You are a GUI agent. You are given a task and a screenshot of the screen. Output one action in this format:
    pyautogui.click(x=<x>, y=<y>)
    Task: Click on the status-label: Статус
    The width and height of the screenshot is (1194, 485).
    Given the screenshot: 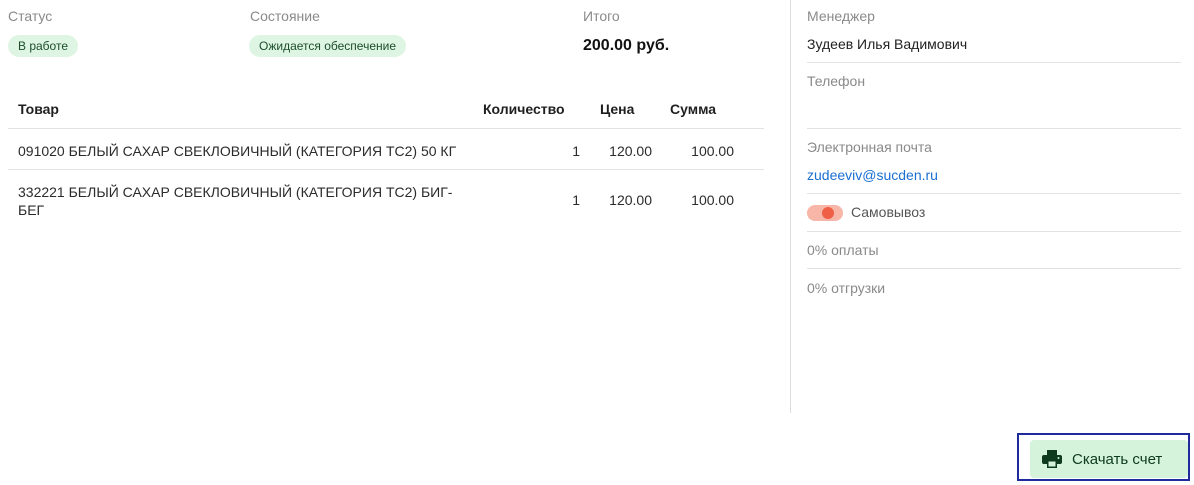 What is the action you would take?
    pyautogui.click(x=30, y=16)
    